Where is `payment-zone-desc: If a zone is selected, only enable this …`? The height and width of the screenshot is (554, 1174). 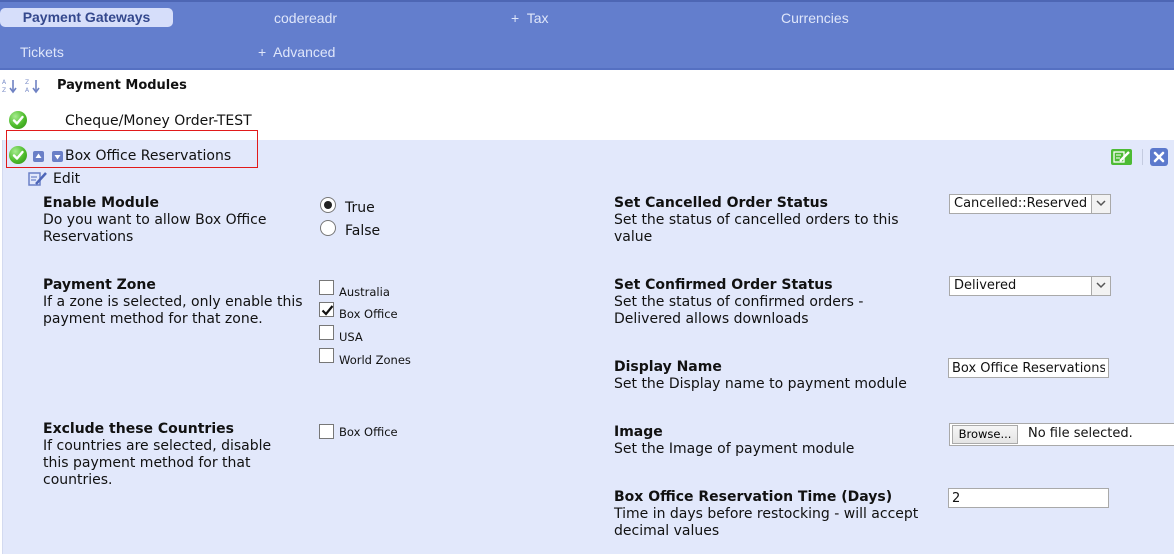
payment-zone-desc: If a zone is selected, only enable this … is located at coordinates (173, 310).